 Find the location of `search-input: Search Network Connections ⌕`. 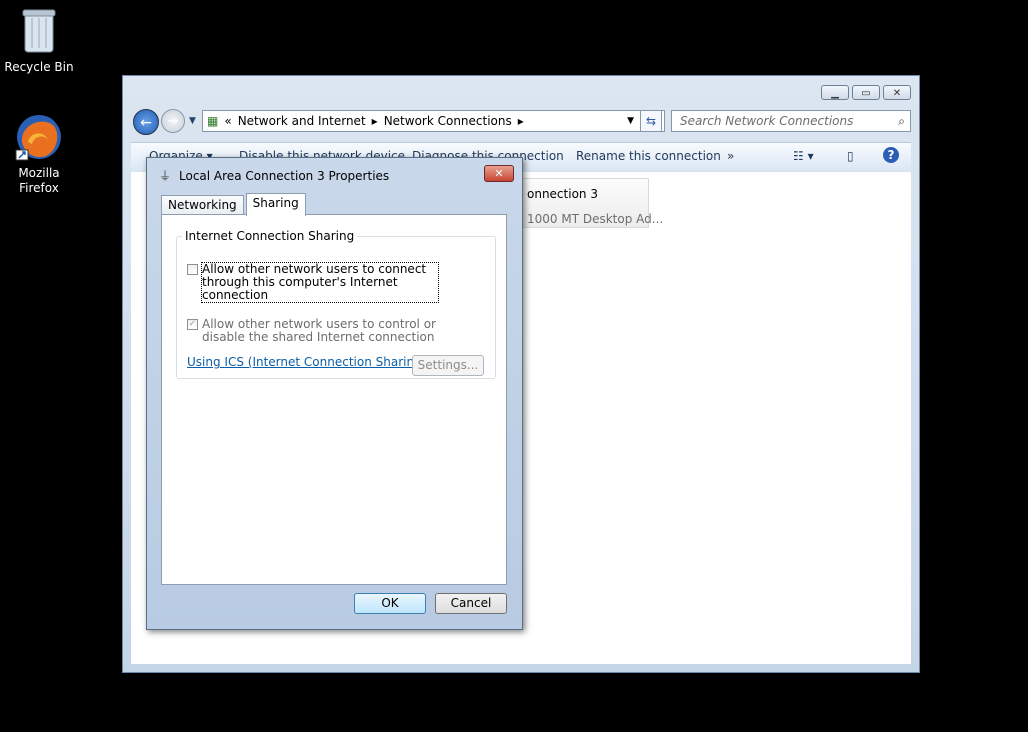

search-input: Search Network Connections ⌕ is located at coordinates (791, 121).